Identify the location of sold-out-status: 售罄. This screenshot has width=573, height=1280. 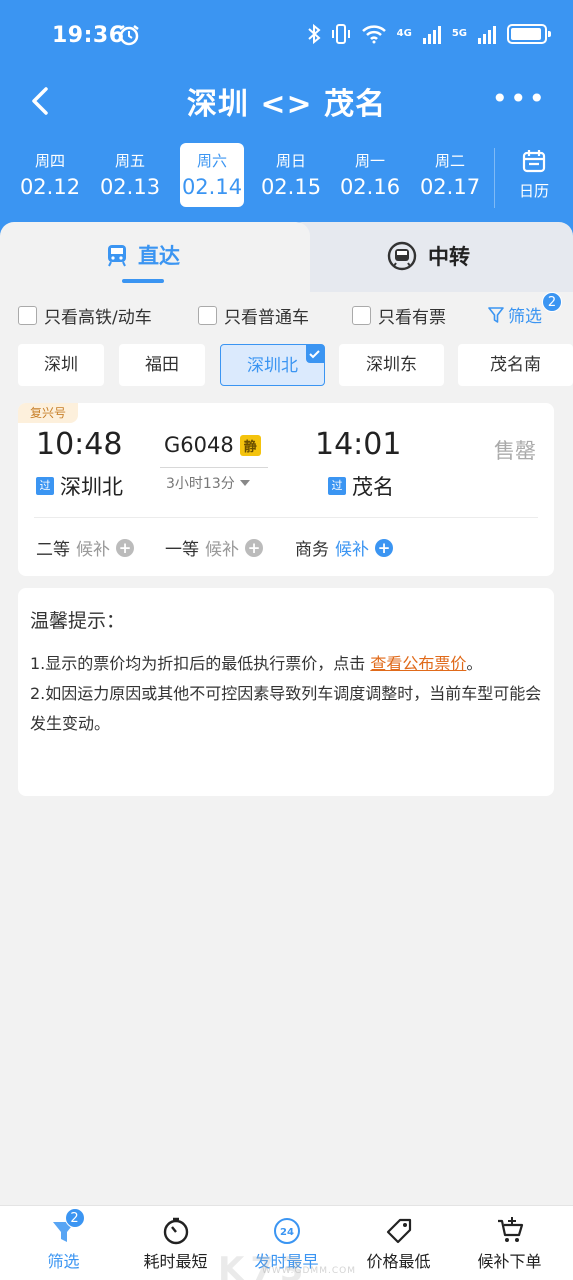
(515, 451).